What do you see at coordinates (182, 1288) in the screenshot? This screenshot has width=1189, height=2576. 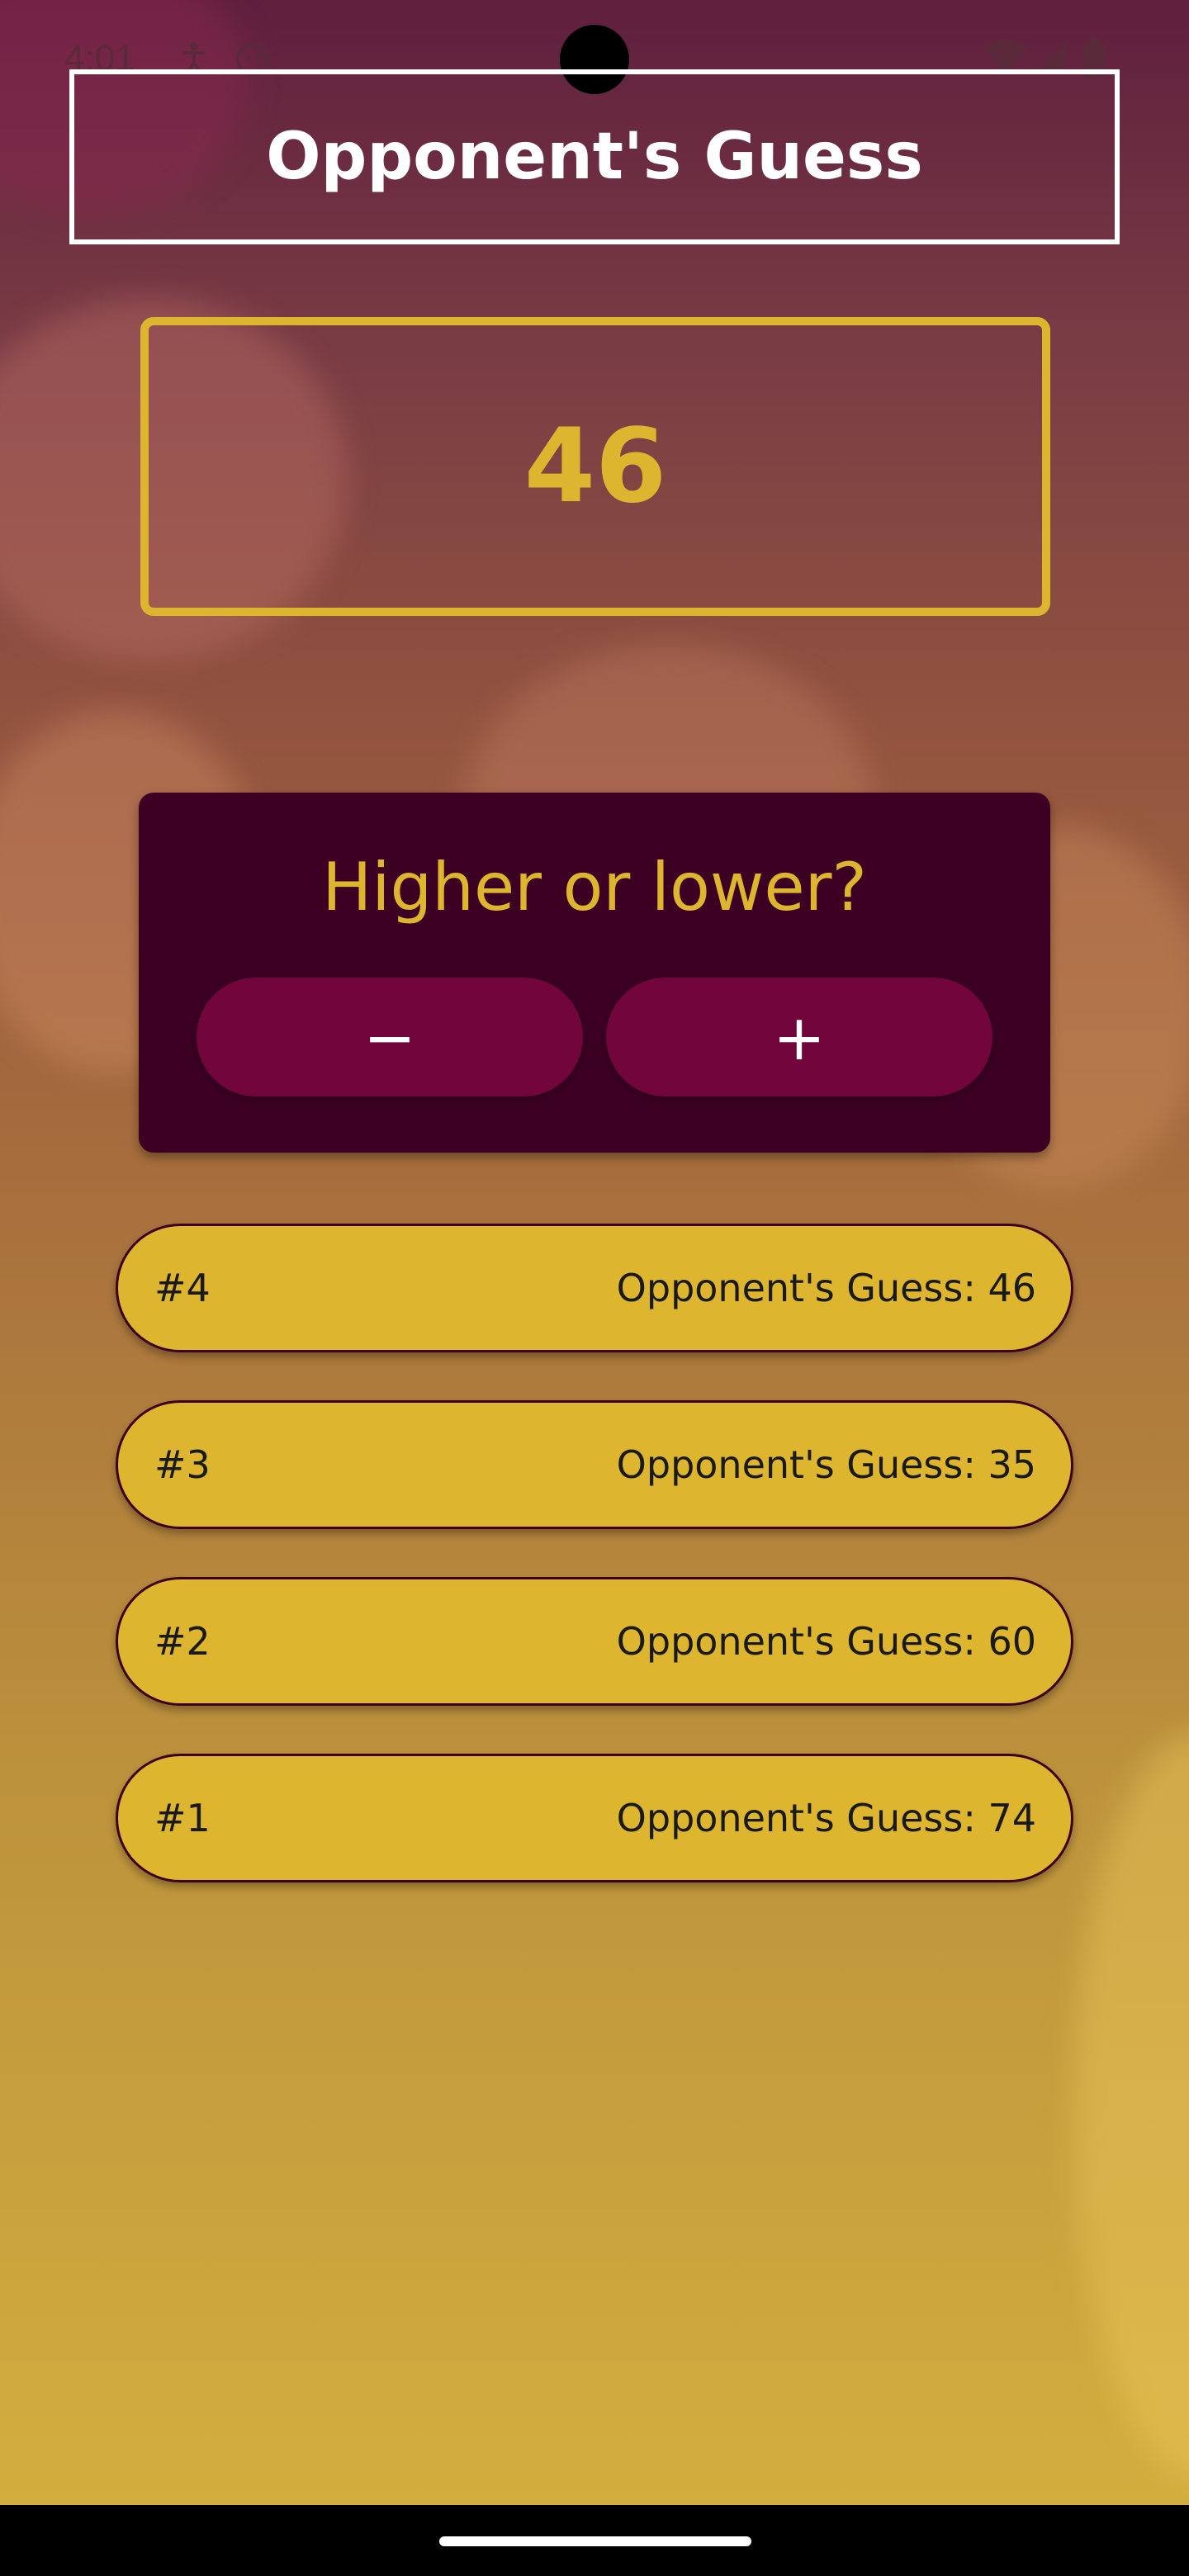 I see `round-number: #4` at bounding box center [182, 1288].